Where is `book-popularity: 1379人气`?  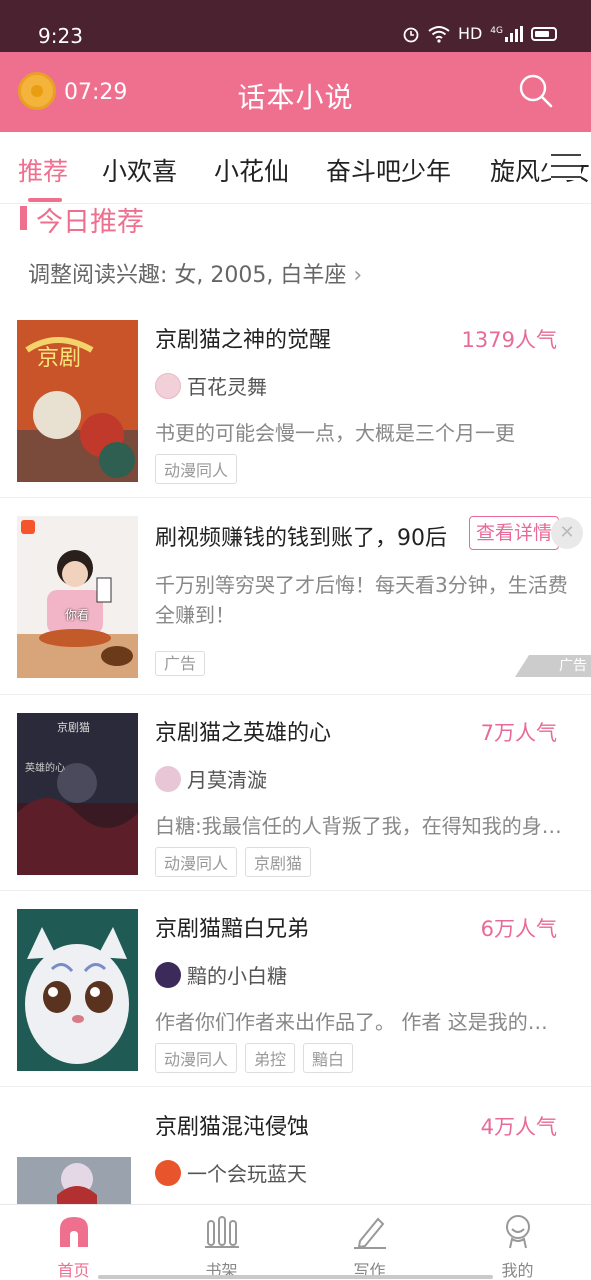
book-popularity: 1379人气 is located at coordinates (509, 340).